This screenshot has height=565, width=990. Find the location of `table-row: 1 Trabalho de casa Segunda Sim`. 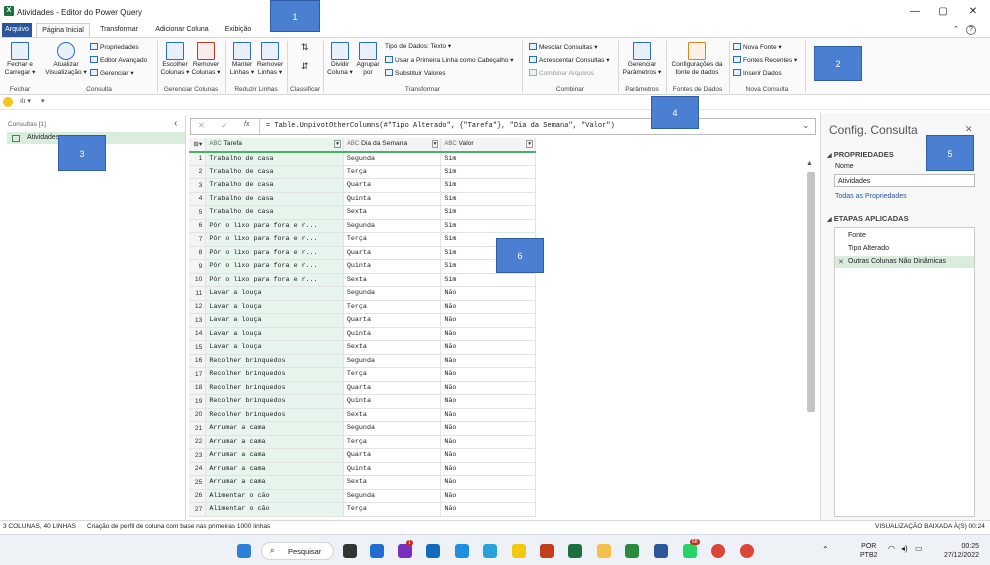

table-row: 1 Trabalho de casa Segunda Sim is located at coordinates (362, 158).